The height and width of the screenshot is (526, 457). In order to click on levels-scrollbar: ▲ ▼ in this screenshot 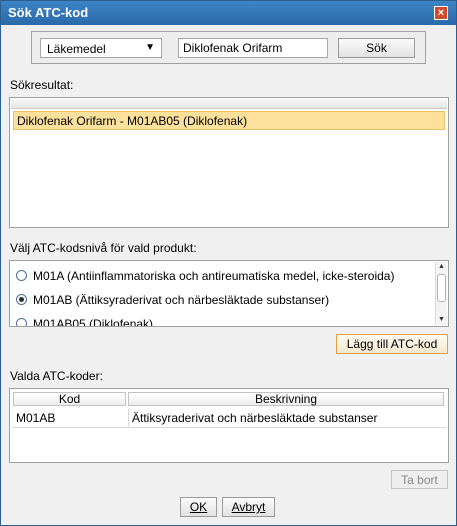, I will do `click(441, 293)`.